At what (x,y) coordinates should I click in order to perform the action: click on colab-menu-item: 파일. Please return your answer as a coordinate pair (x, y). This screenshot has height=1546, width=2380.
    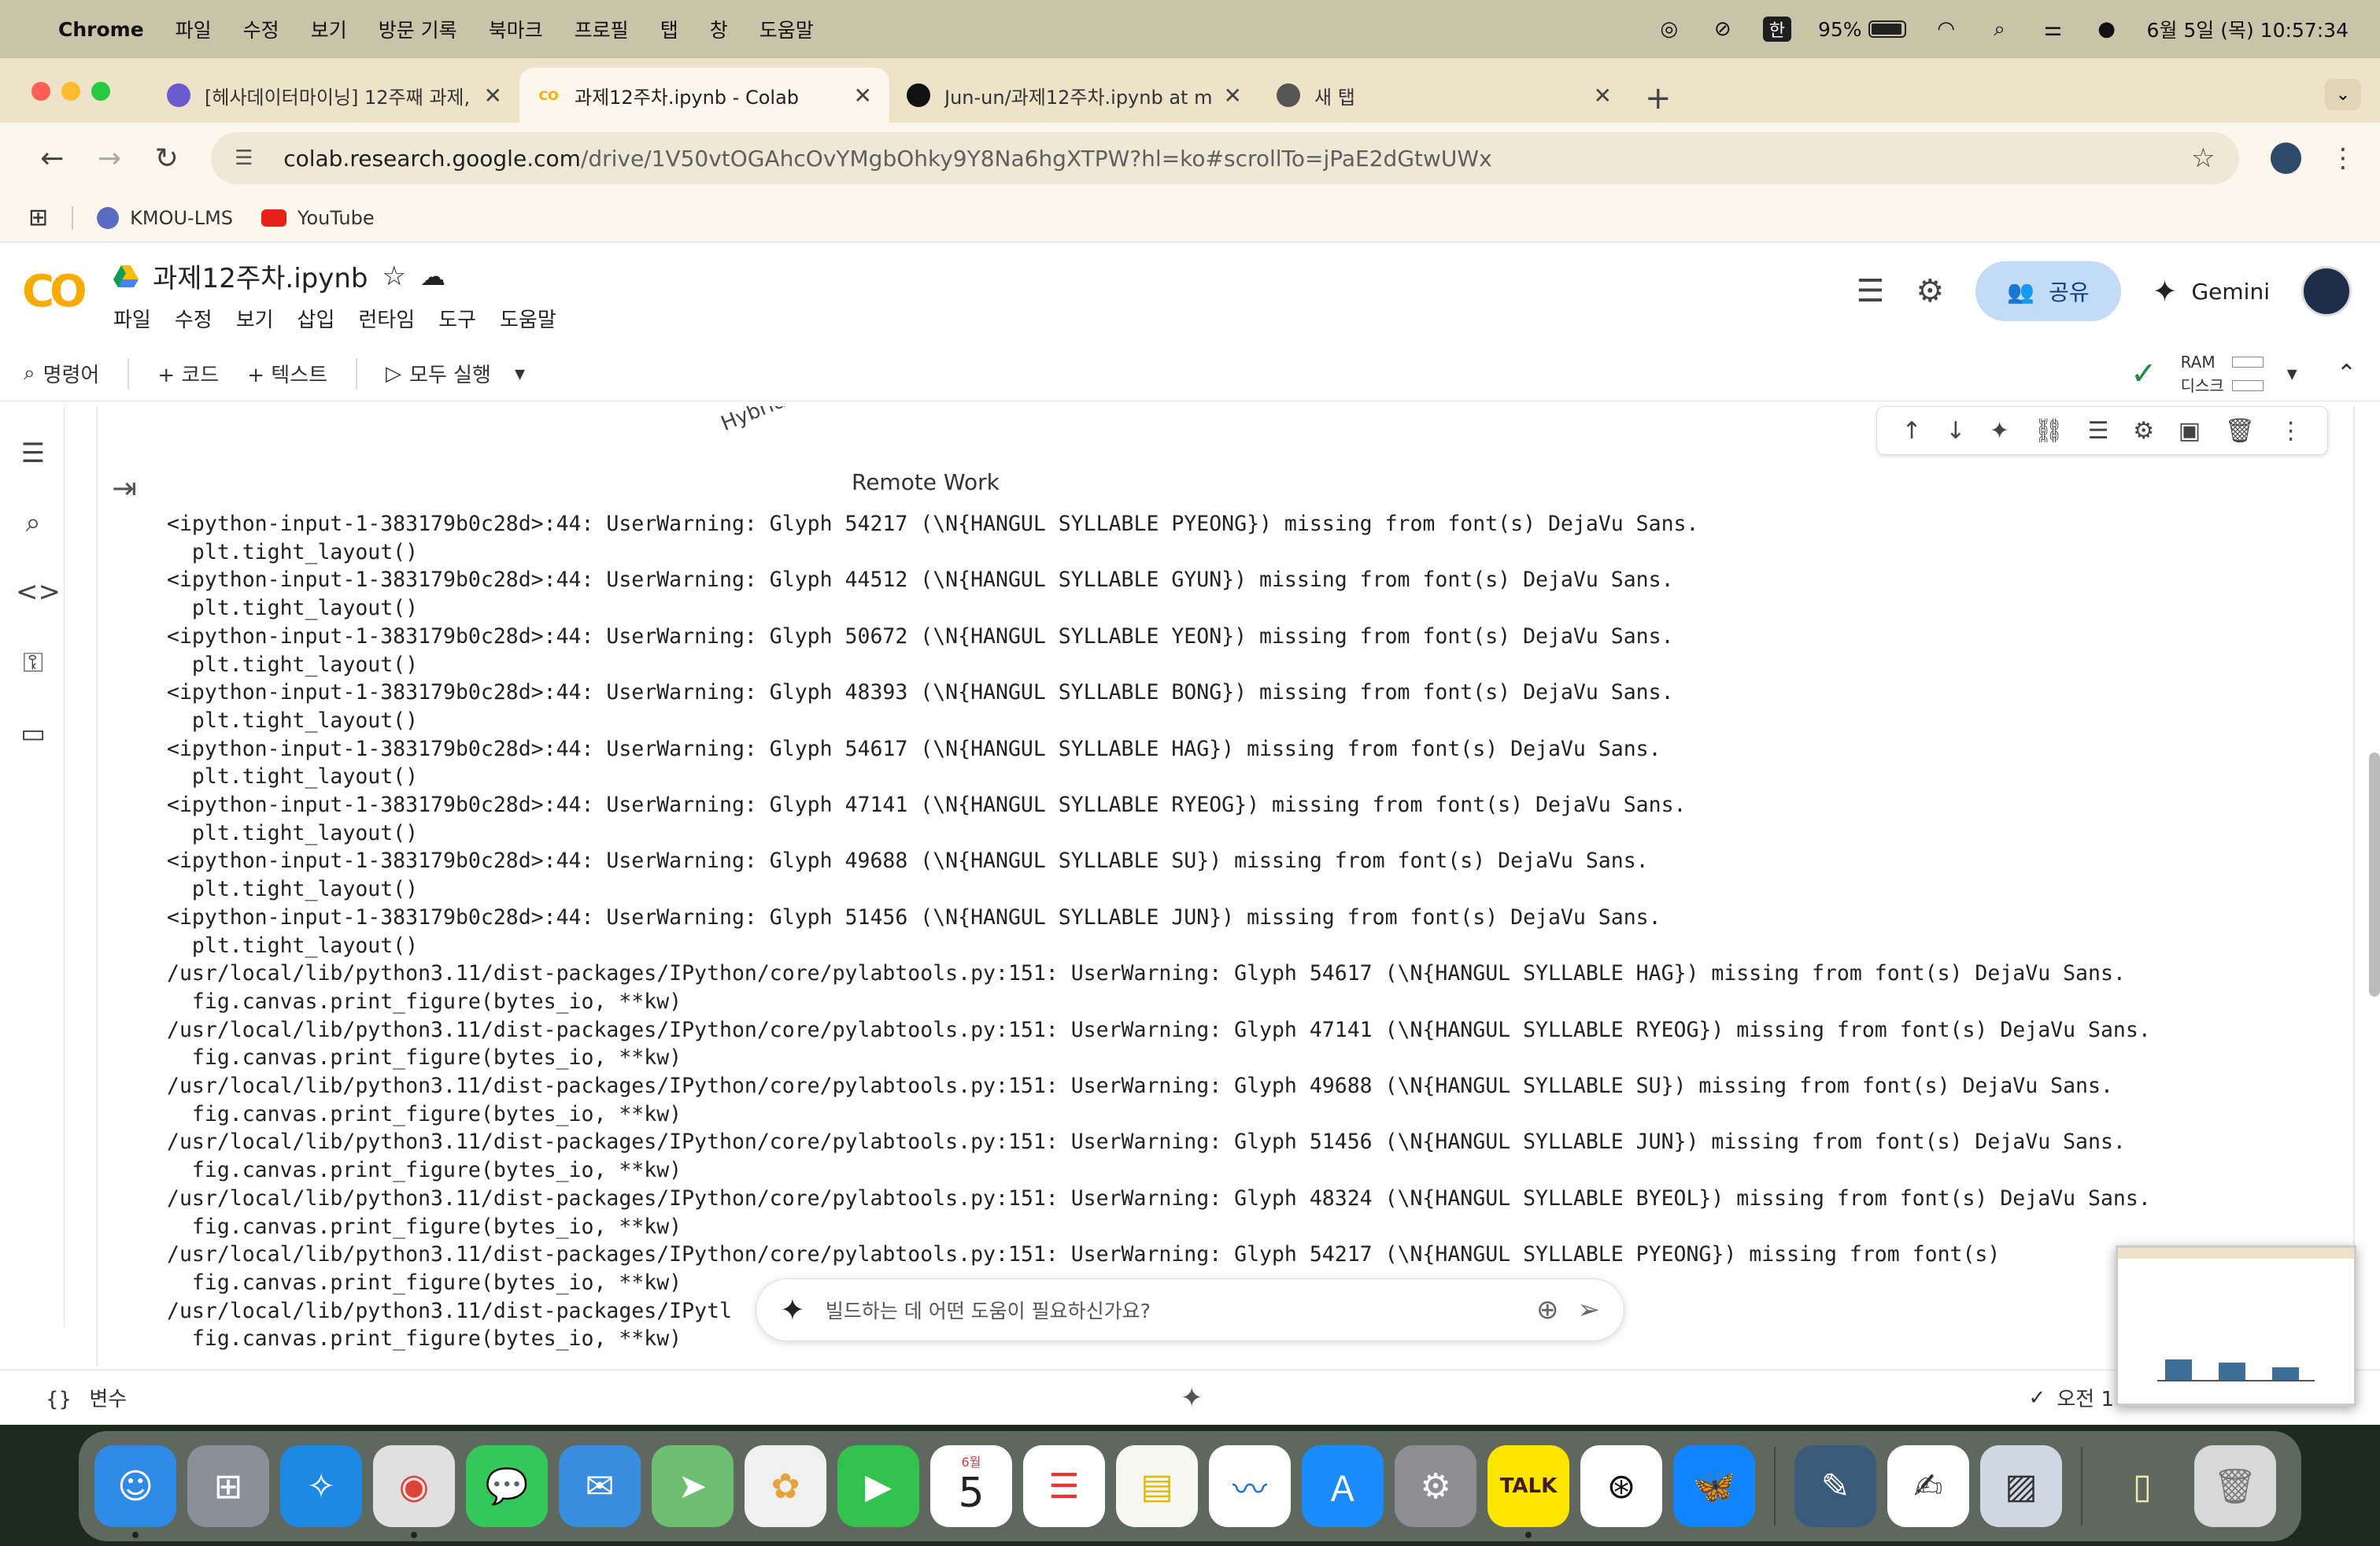
    Looking at the image, I should click on (132, 318).